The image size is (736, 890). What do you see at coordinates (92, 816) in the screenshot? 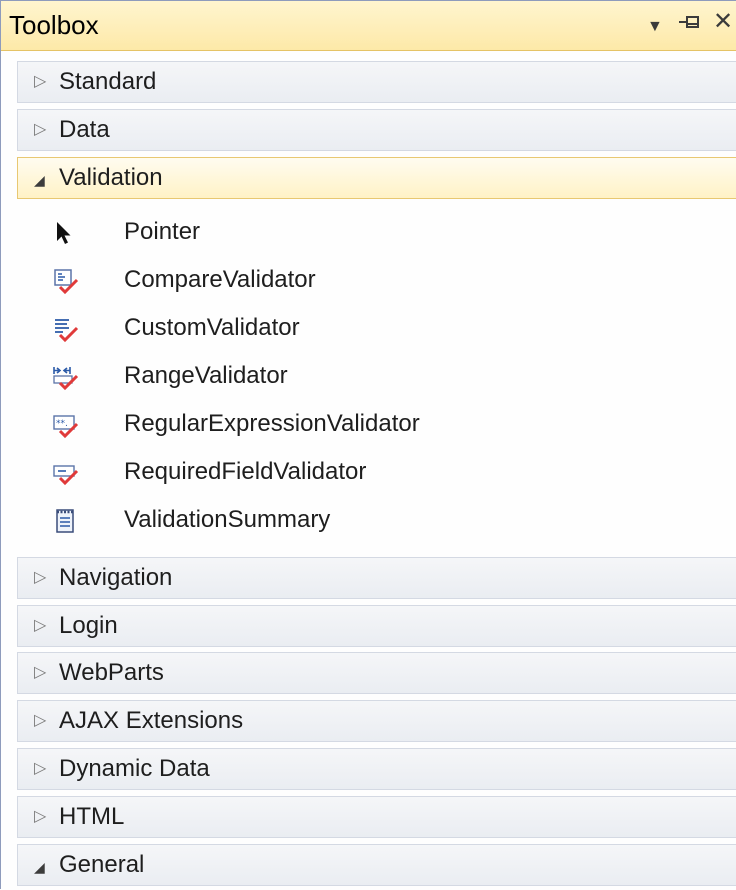
I see `category-label: HTML` at bounding box center [92, 816].